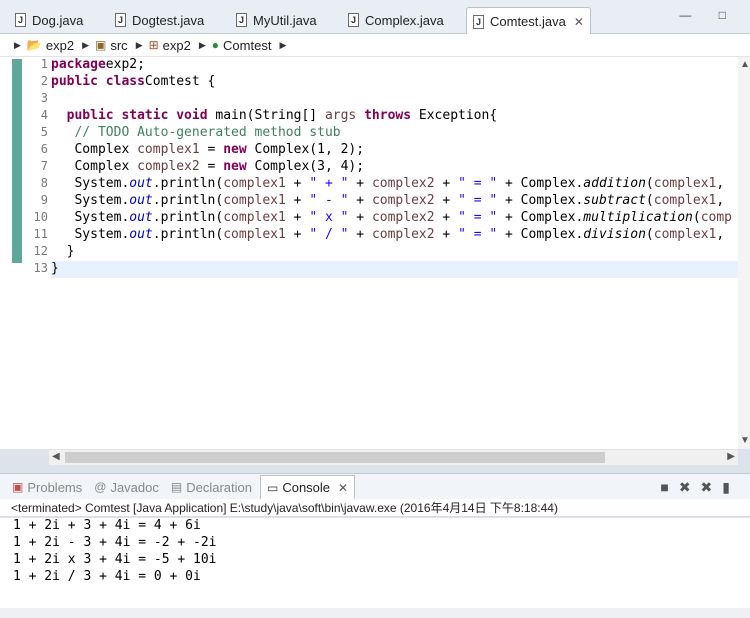  I want to click on tab-comtest-java: J Comtest.java ✕, so click(528, 21).